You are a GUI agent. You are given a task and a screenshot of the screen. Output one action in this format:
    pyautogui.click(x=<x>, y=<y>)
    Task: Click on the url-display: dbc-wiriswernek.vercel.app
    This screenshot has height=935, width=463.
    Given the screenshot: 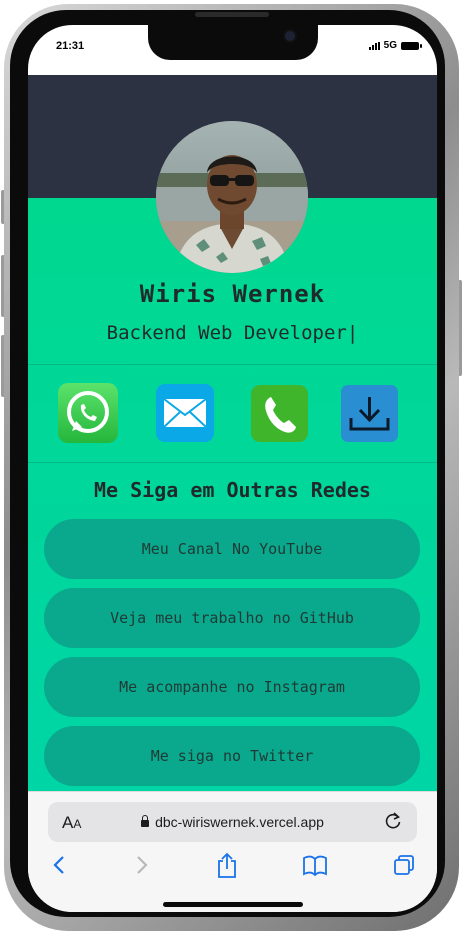 What is the action you would take?
    pyautogui.click(x=232, y=822)
    